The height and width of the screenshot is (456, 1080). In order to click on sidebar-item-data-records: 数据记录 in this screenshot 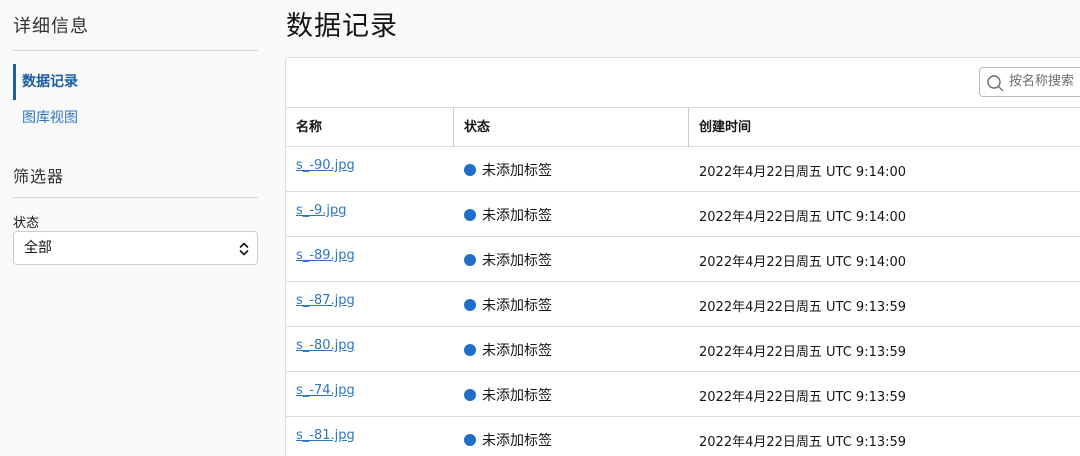, I will do `click(135, 82)`.